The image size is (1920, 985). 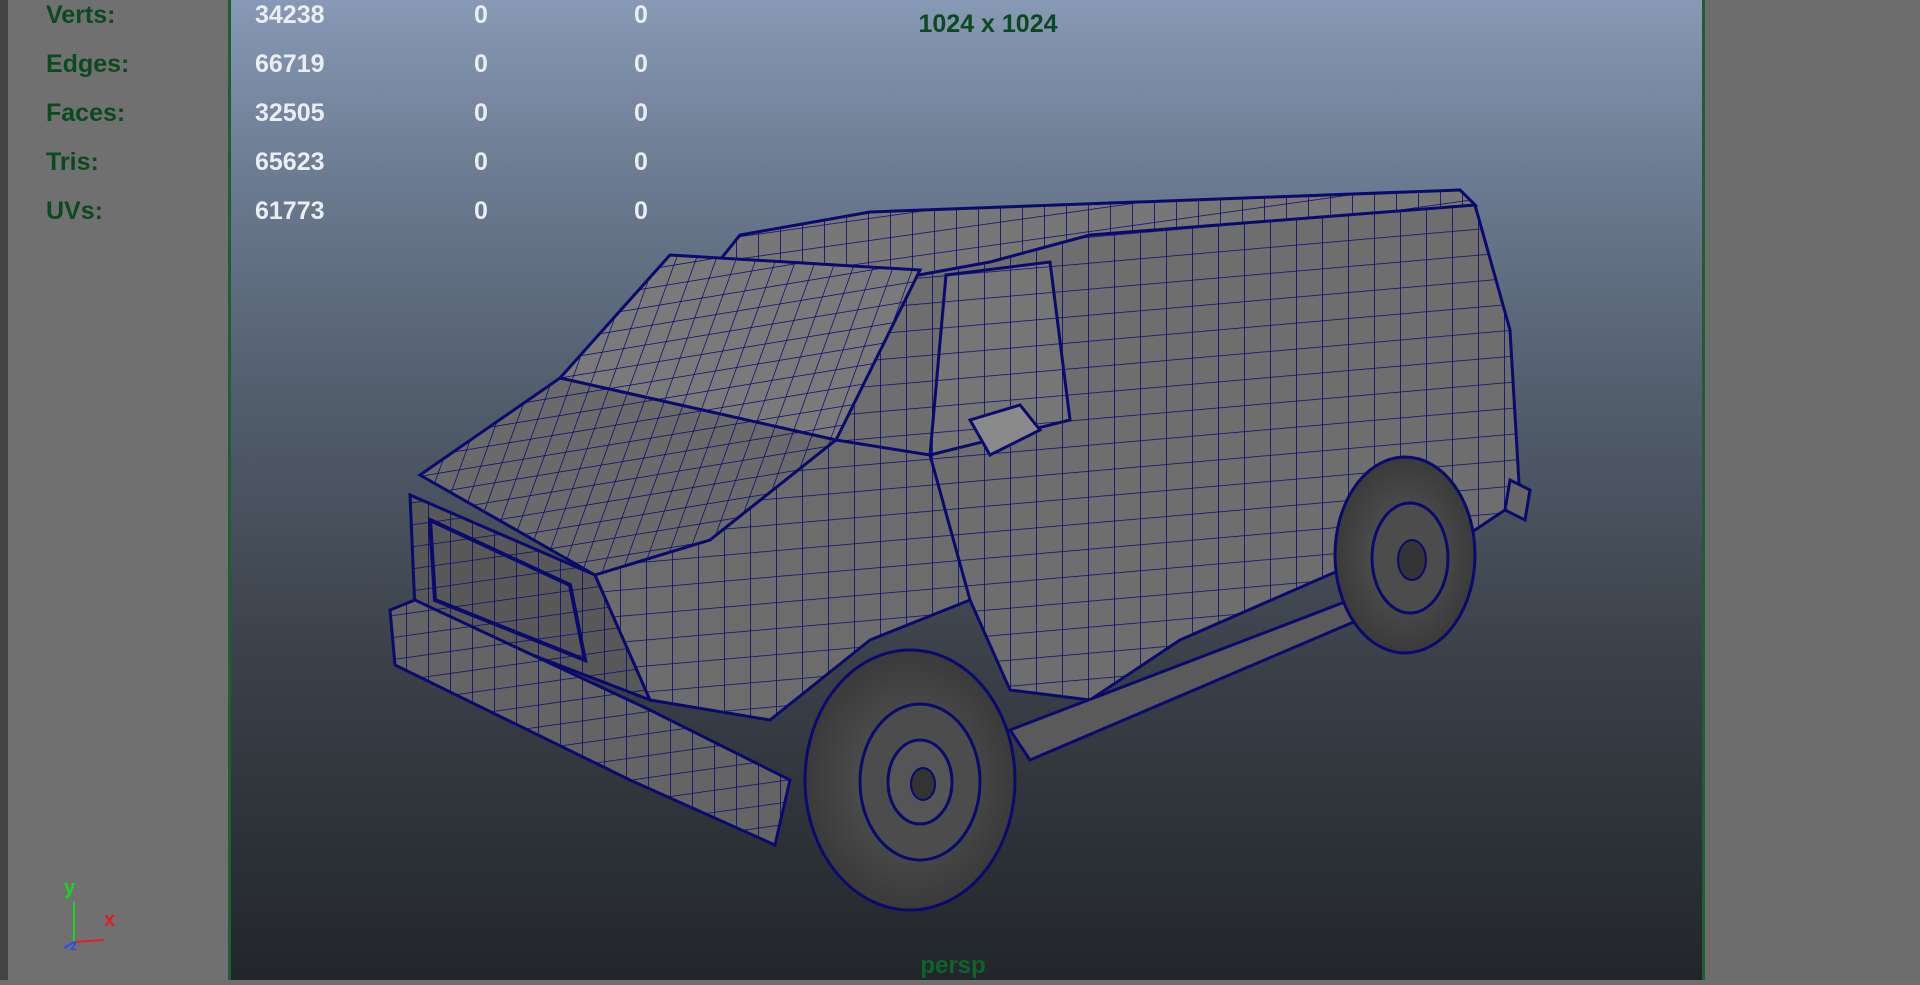 I want to click on hud-edges-value: 66719, so click(x=290, y=64).